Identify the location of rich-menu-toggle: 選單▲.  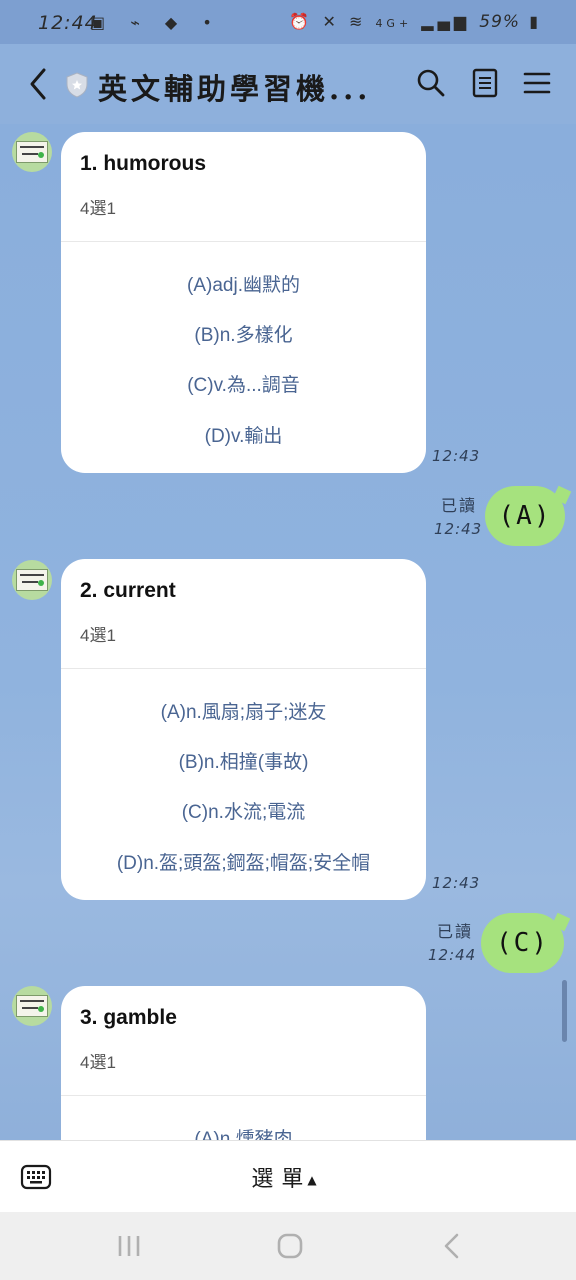
(288, 1177).